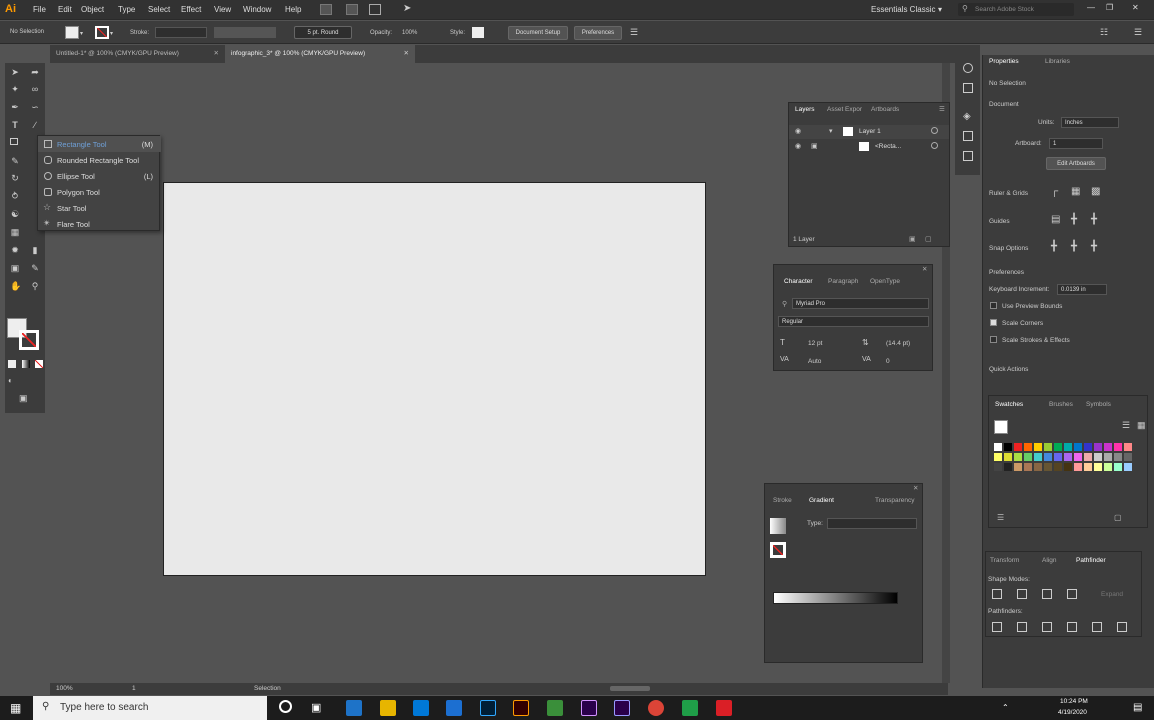 The height and width of the screenshot is (720, 1154). I want to click on swatch-library-icon: ☰, so click(1000, 517).